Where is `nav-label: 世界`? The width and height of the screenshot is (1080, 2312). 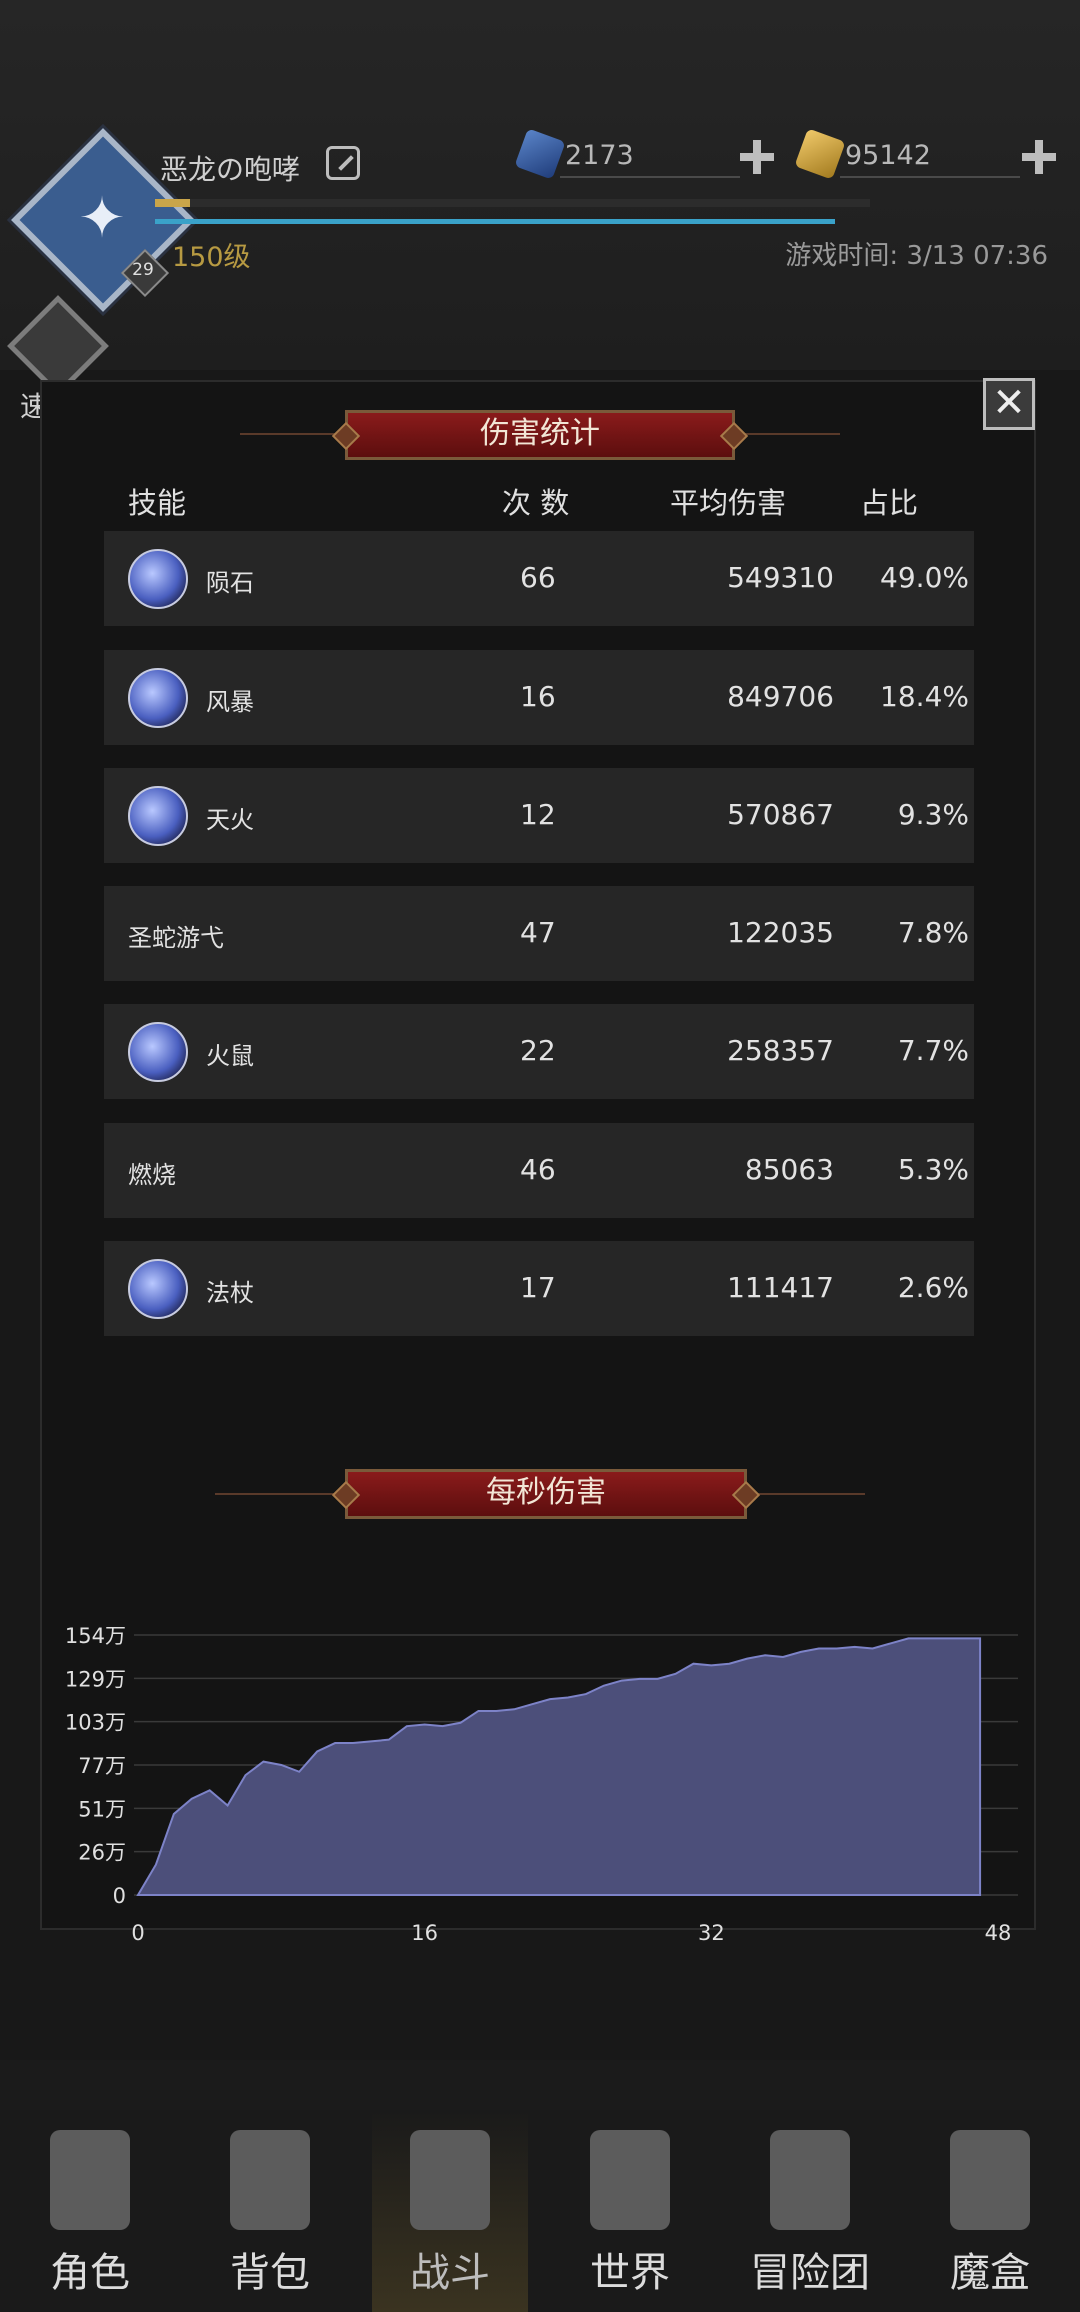 nav-label: 世界 is located at coordinates (630, 2273).